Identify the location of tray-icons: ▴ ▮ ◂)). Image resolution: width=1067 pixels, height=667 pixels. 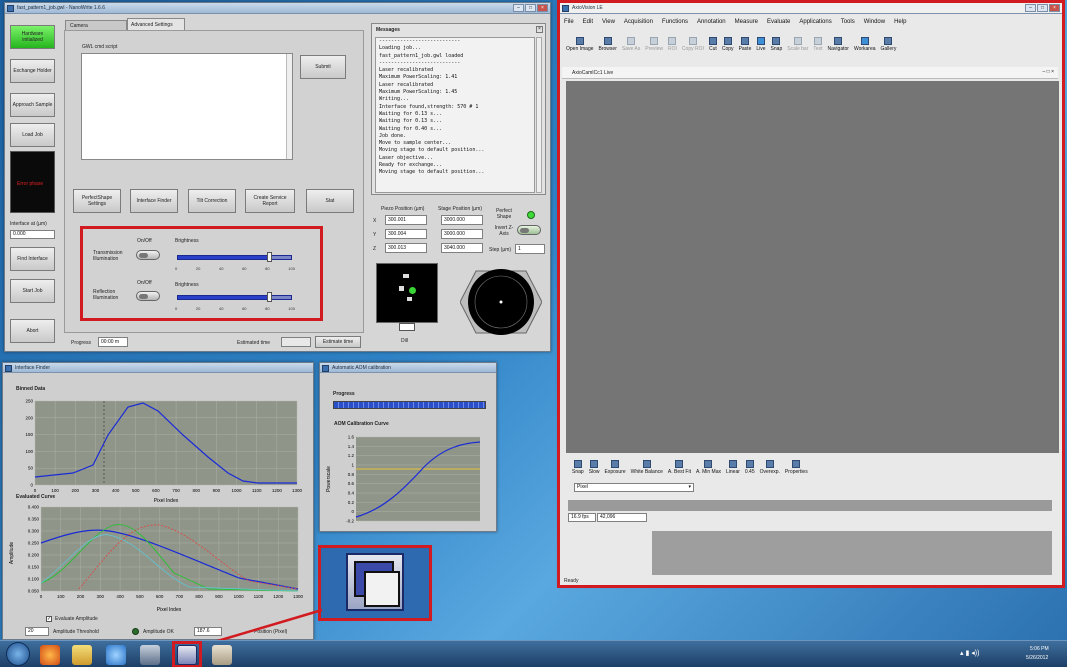
(969, 653).